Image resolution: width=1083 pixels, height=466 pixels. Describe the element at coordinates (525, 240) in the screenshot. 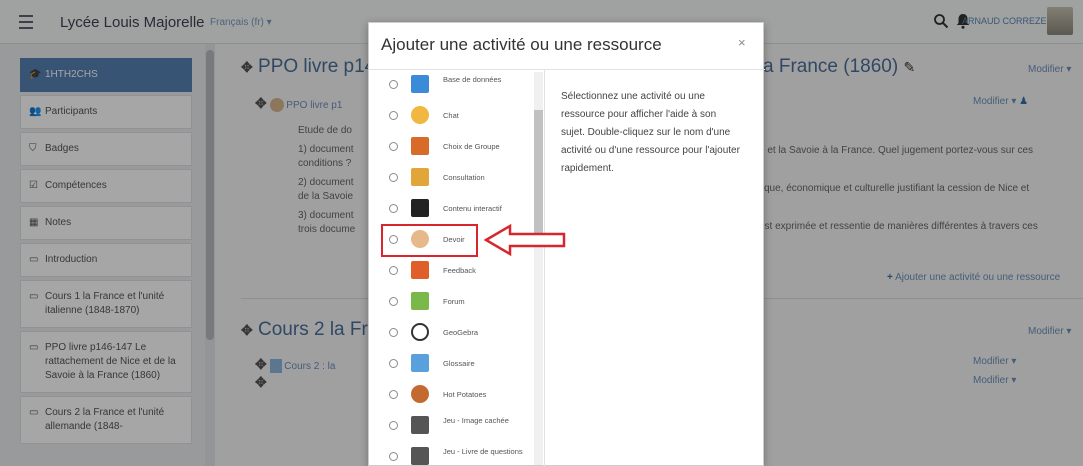

I see `arrow-left-icon` at that location.